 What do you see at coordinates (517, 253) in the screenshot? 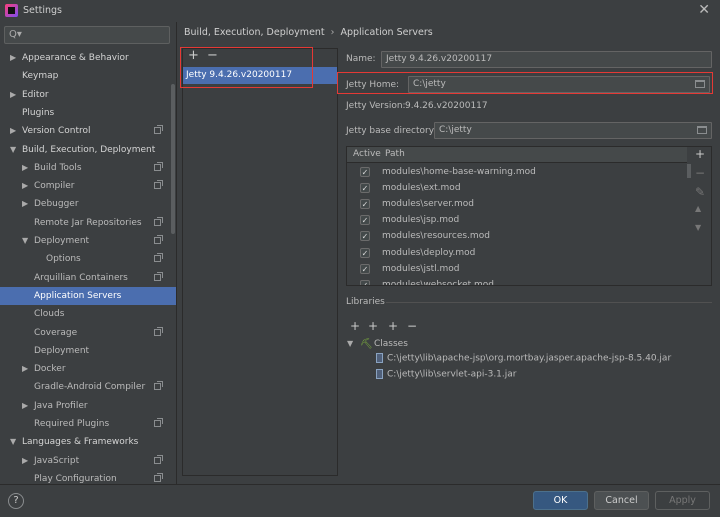
I see `table-row: ✓ modules\deploy.mod` at bounding box center [517, 253].